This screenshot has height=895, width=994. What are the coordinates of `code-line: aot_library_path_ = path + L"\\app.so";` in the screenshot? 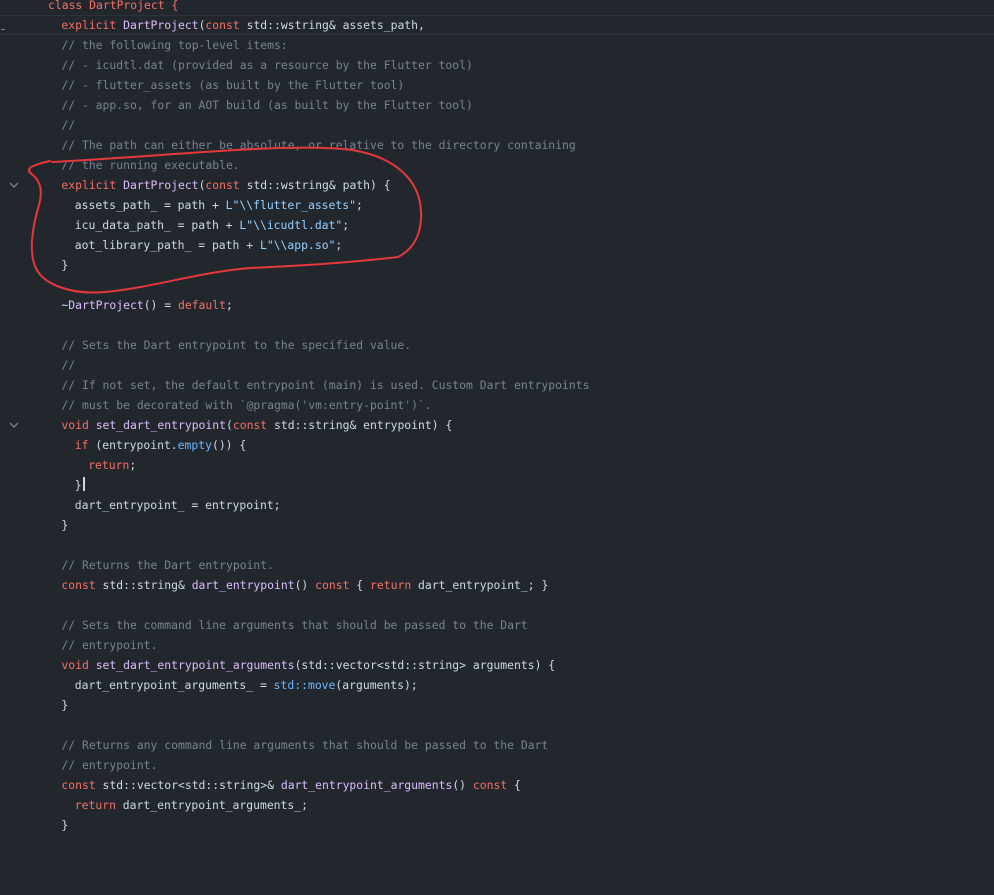 It's located at (497, 245).